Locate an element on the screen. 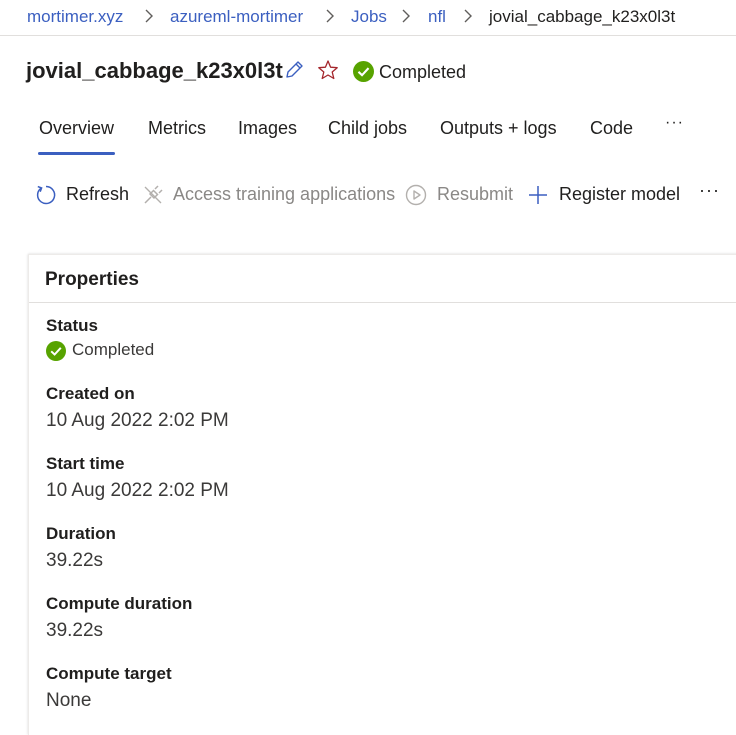 Image resolution: width=736 pixels, height=735 pixels. tab-active-indicator is located at coordinates (76, 153).